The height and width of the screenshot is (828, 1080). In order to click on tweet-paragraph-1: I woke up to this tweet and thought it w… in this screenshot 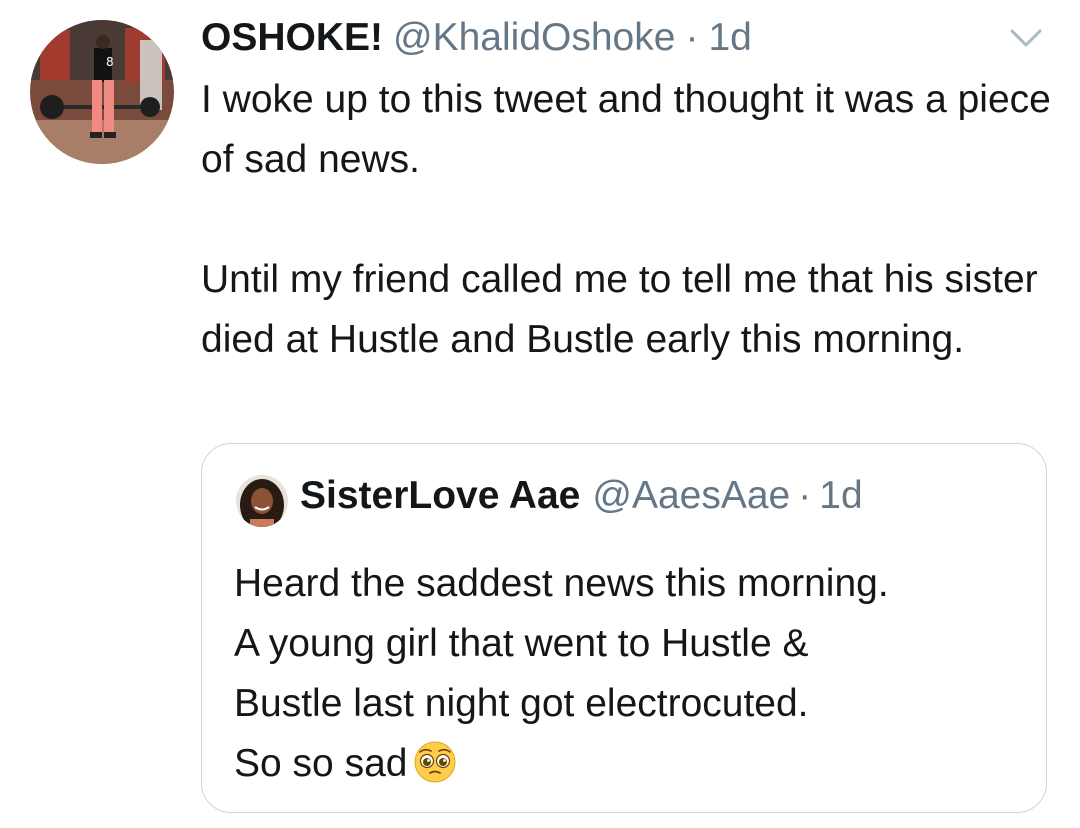, I will do `click(626, 129)`.